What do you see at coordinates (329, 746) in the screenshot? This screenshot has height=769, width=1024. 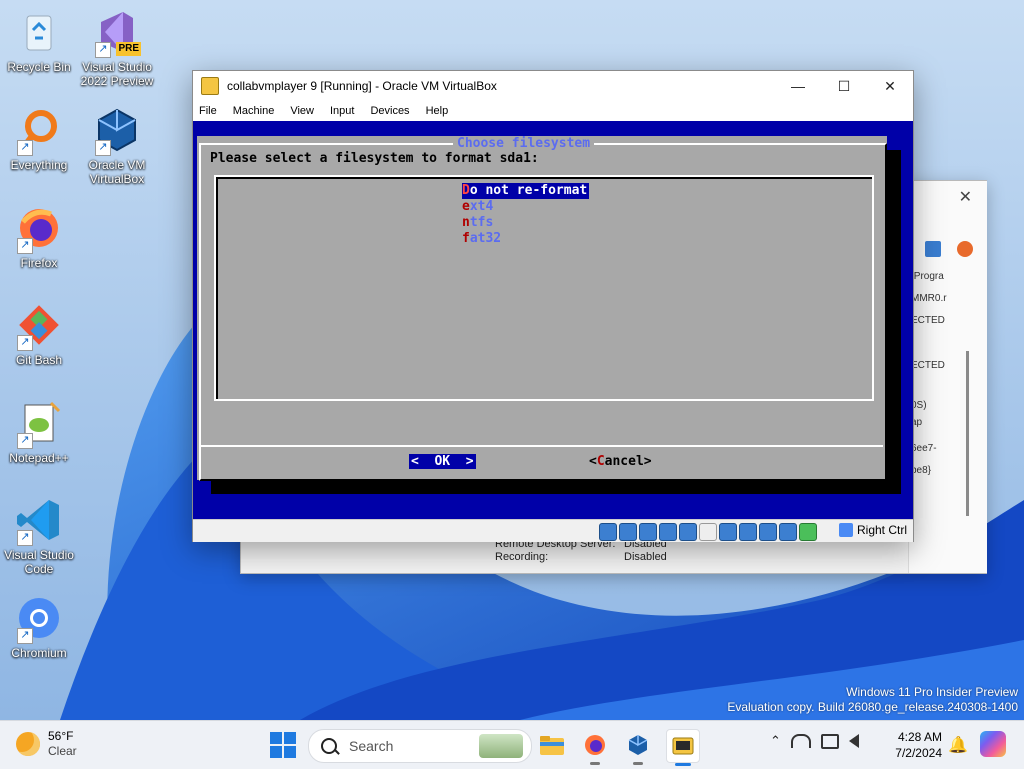 I see `search-icon` at bounding box center [329, 746].